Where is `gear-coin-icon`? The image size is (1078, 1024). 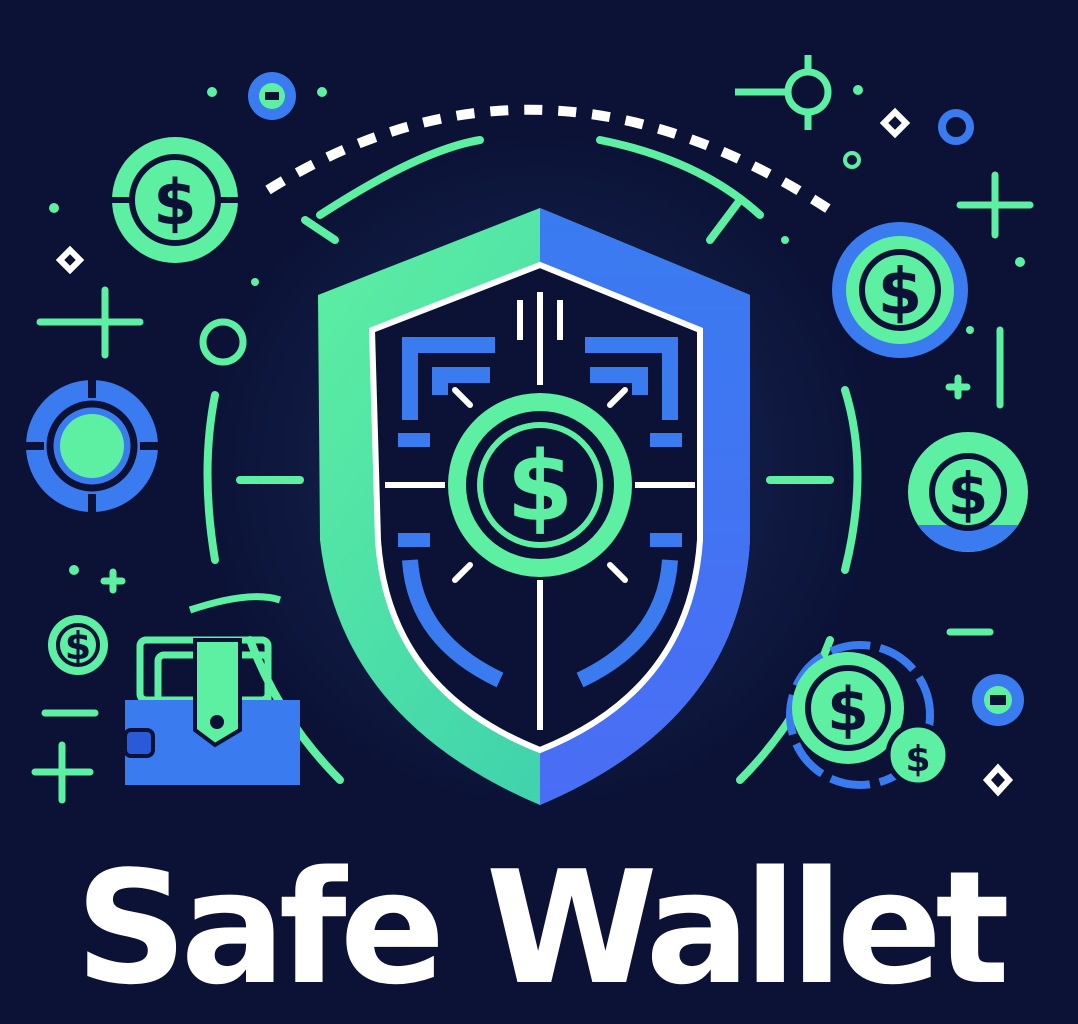
gear-coin-icon is located at coordinates (92, 446).